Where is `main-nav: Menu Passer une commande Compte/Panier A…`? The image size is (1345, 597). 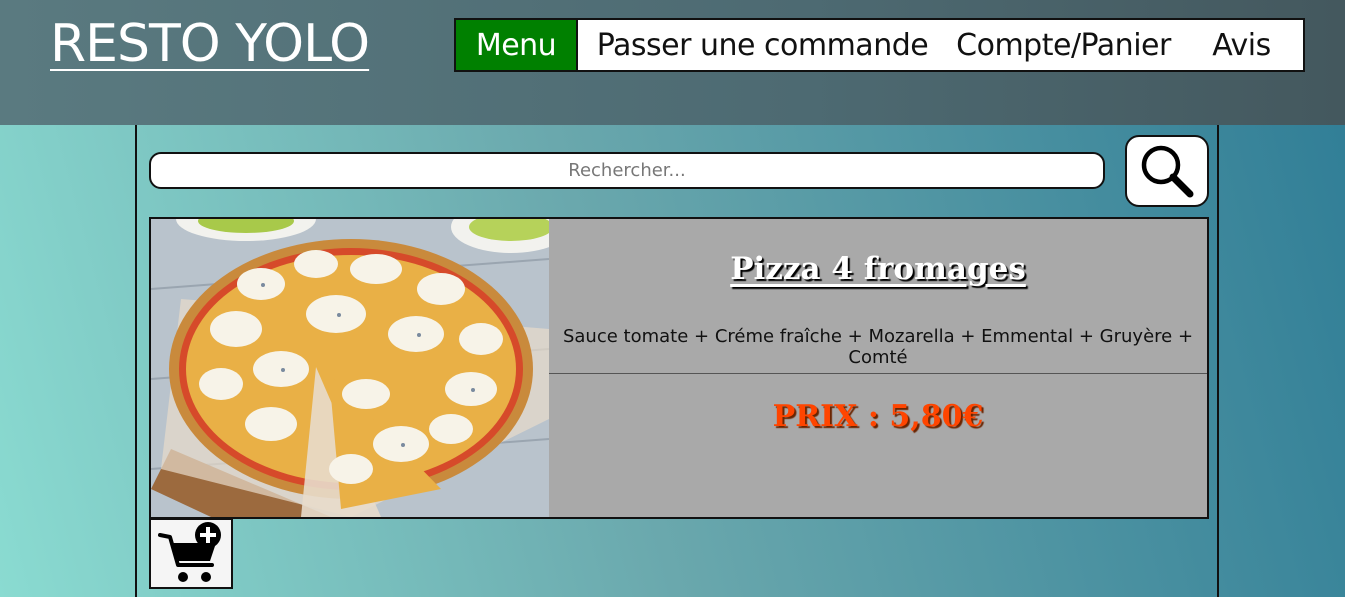 main-nav: Menu Passer une commande Compte/Panier A… is located at coordinates (879, 45).